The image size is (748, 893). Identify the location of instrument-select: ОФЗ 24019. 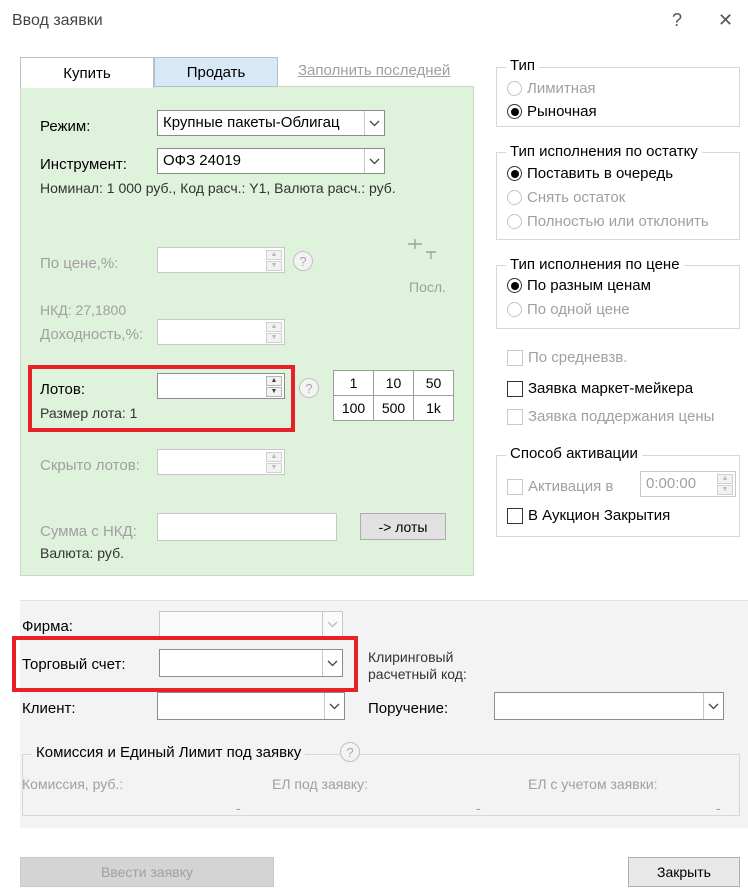
(271, 161).